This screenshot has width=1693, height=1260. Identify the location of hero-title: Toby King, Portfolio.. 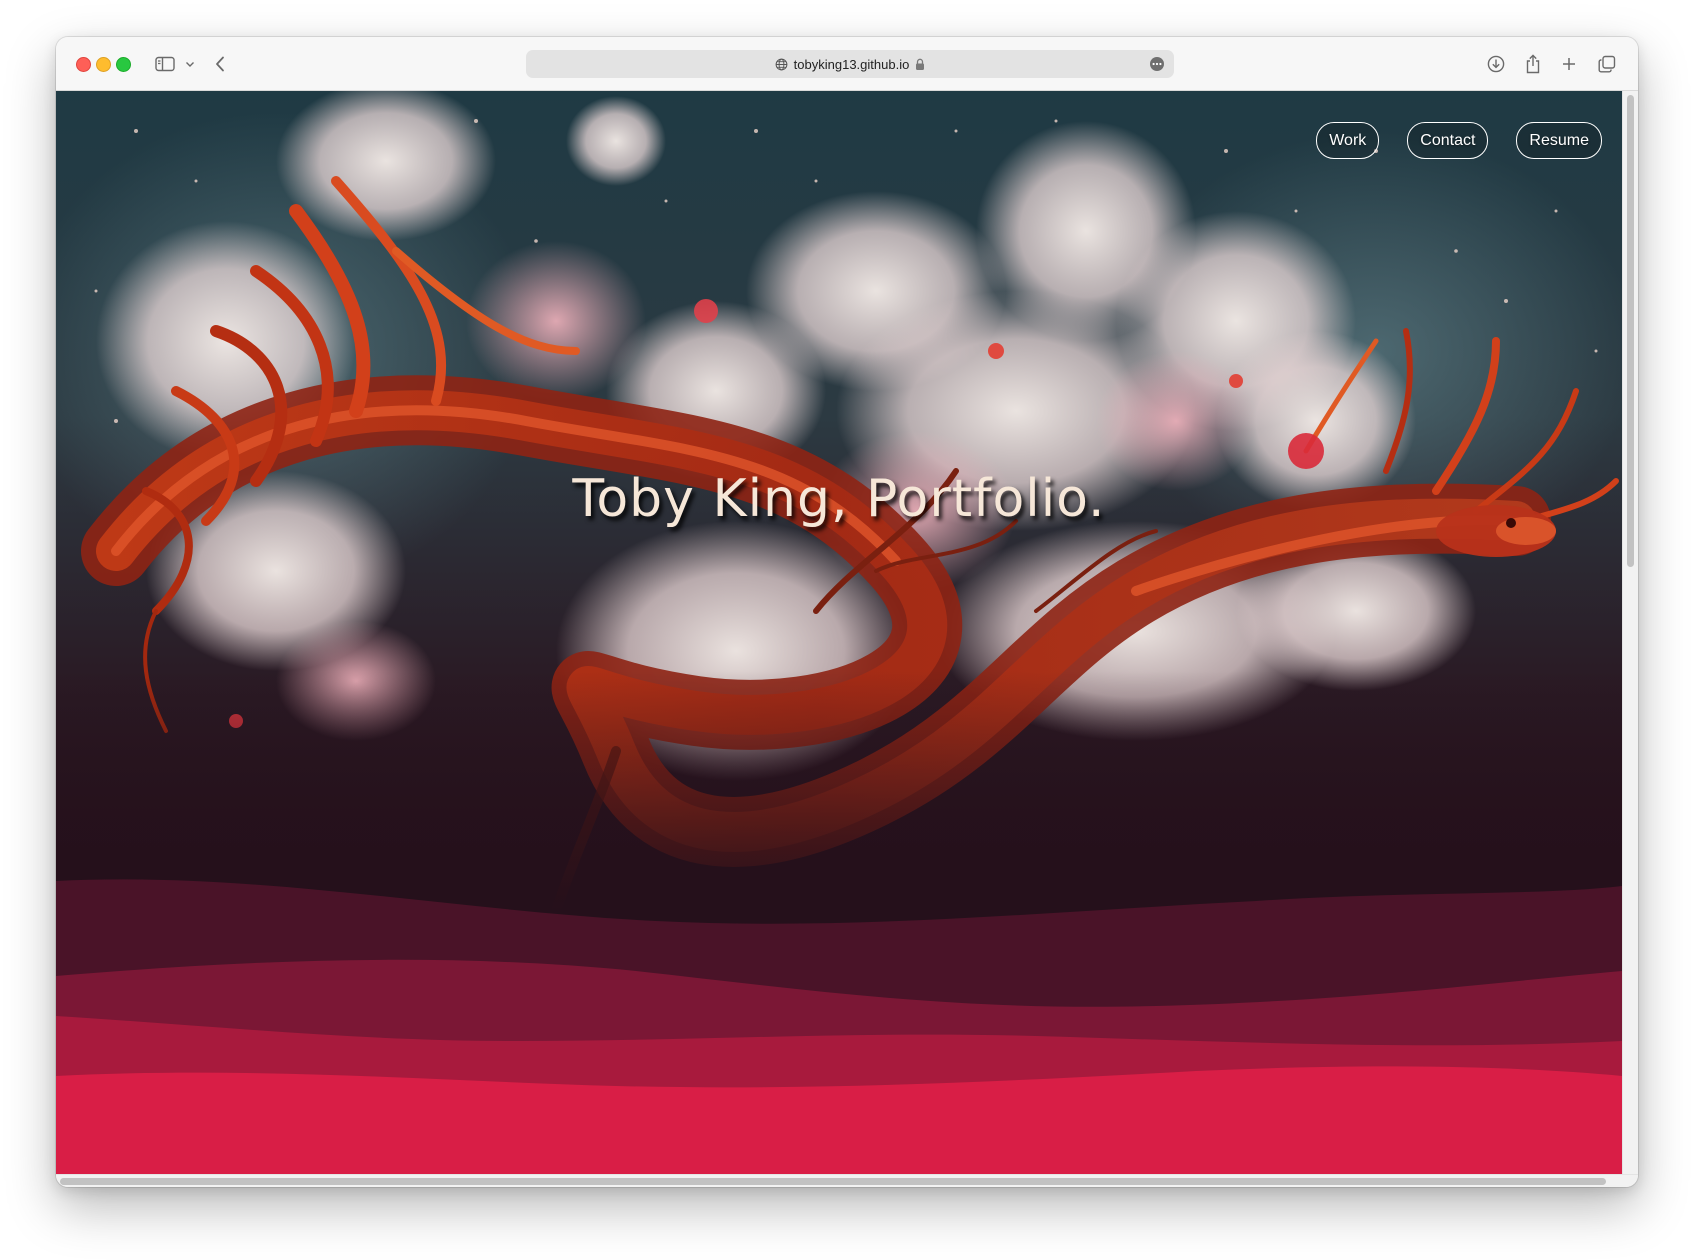
(839, 499).